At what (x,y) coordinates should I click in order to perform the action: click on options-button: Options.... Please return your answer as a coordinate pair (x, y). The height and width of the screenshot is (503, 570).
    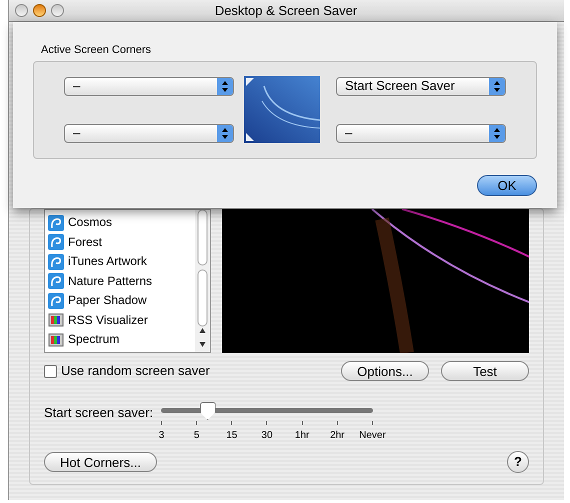
    Looking at the image, I should click on (385, 371).